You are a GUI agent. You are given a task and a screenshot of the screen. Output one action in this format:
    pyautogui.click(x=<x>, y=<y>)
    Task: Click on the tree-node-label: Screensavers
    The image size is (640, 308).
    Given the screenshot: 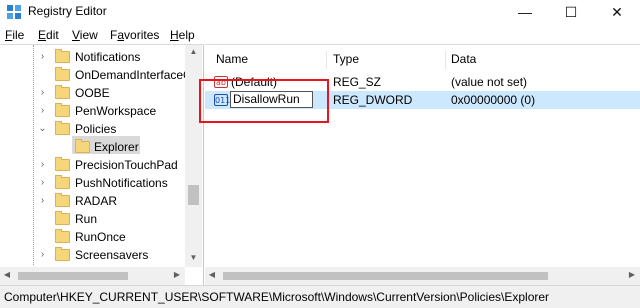 What is the action you would take?
    pyautogui.click(x=112, y=255)
    